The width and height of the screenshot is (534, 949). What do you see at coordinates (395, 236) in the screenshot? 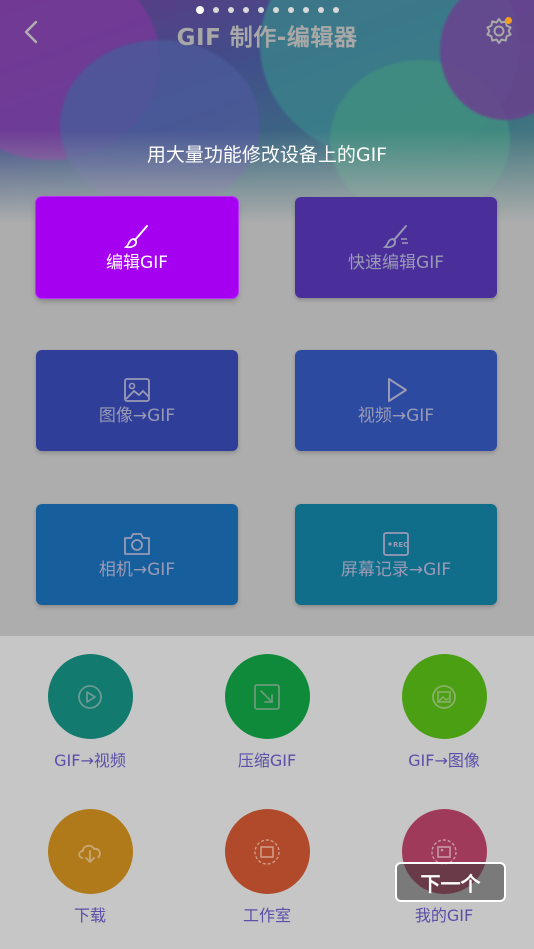
I see `quick-brush-icon` at bounding box center [395, 236].